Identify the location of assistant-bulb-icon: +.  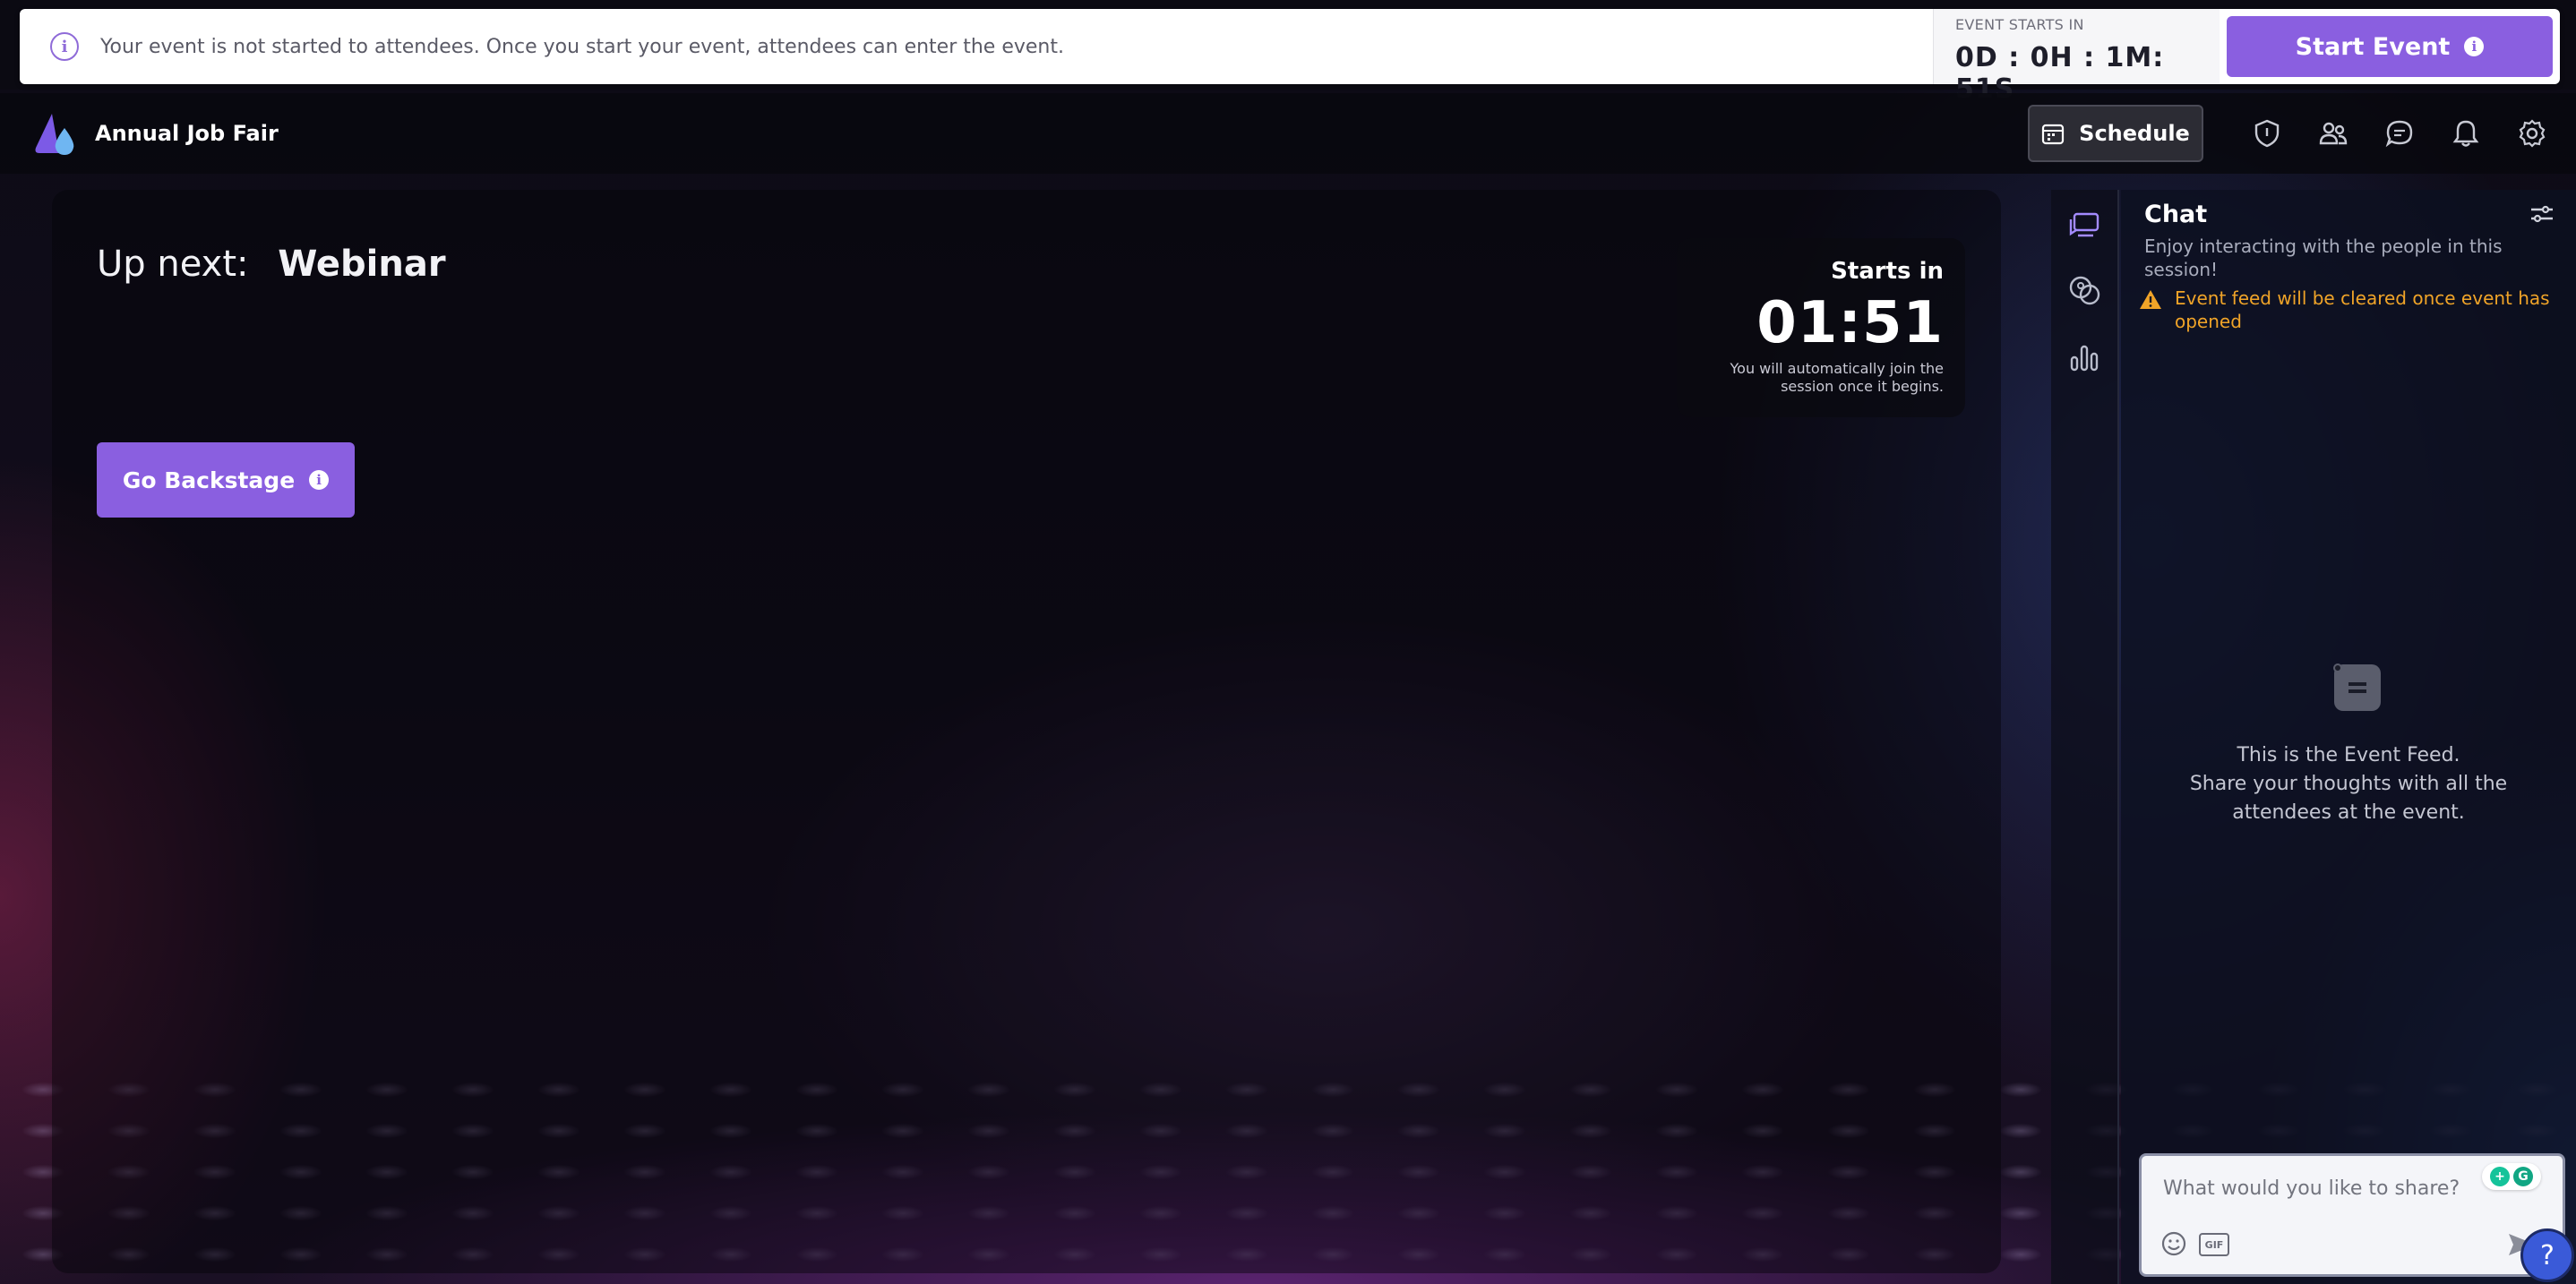
(2500, 1177).